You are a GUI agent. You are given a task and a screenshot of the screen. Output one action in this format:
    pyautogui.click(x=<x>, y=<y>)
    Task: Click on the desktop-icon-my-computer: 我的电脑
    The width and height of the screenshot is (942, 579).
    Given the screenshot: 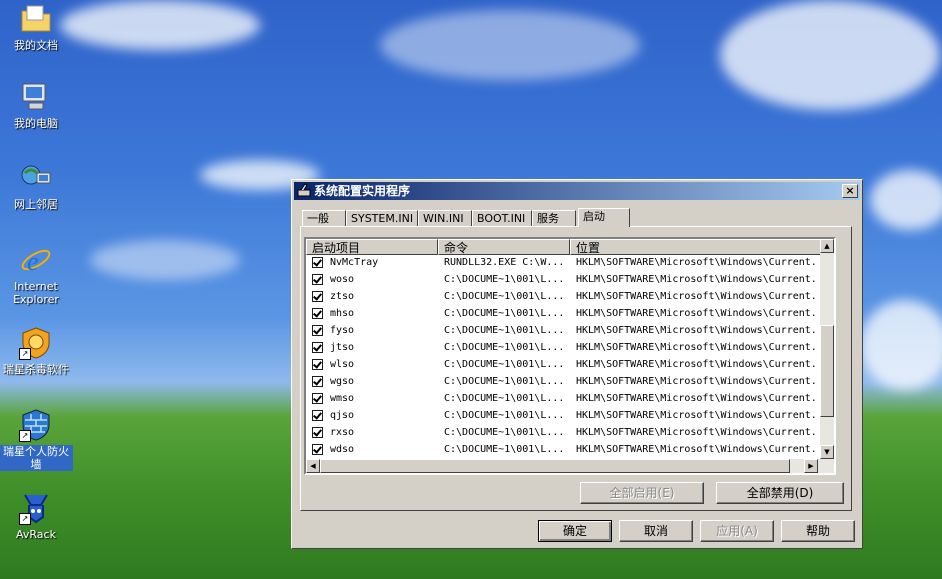 What is the action you would take?
    pyautogui.click(x=36, y=105)
    